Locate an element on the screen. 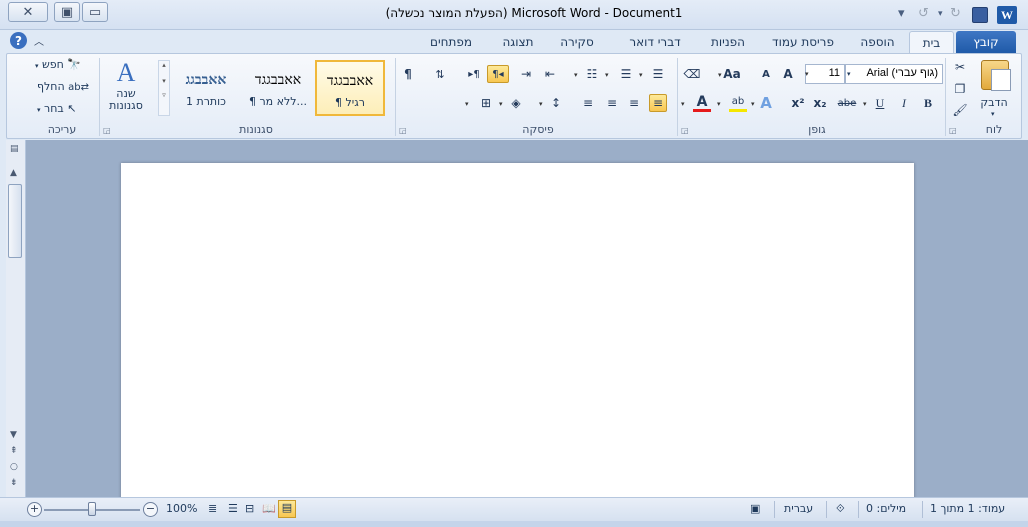  replace-button: החלף ab⇄ is located at coordinates (63, 86).